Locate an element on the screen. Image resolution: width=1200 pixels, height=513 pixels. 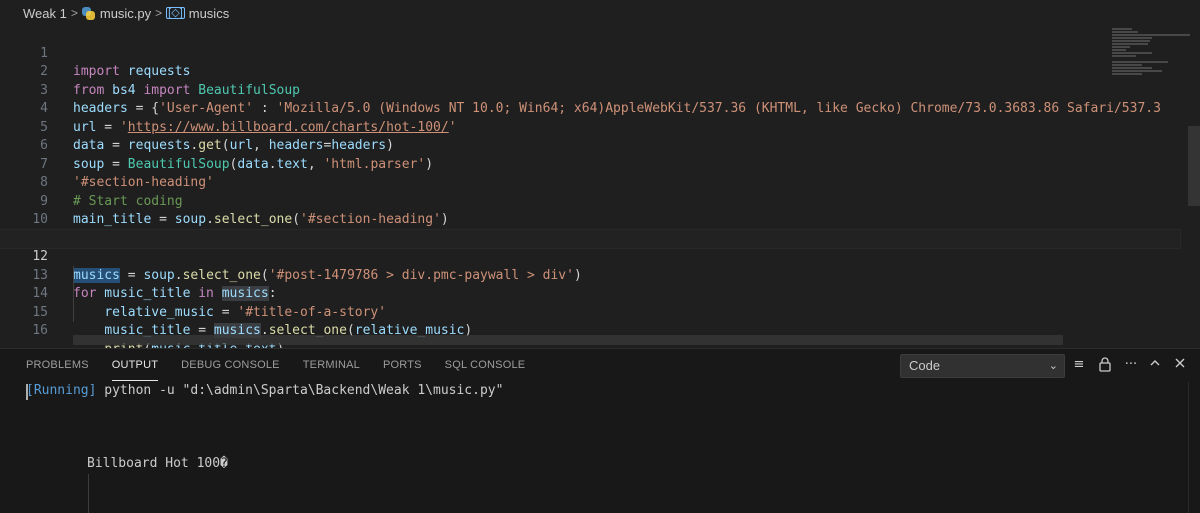
output-channel-select: Code ⌄ is located at coordinates (982, 366).